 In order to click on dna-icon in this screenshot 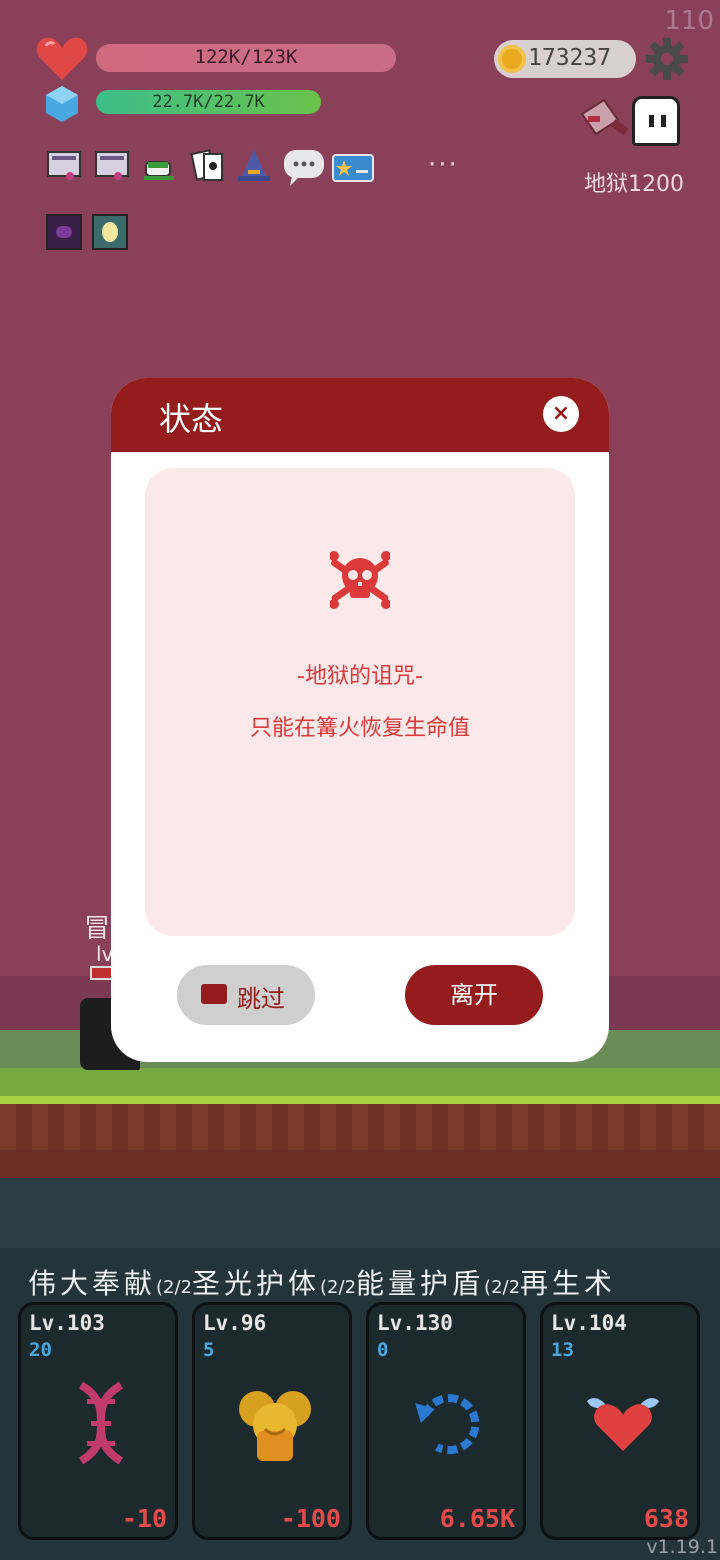, I will do `click(101, 1423)`.